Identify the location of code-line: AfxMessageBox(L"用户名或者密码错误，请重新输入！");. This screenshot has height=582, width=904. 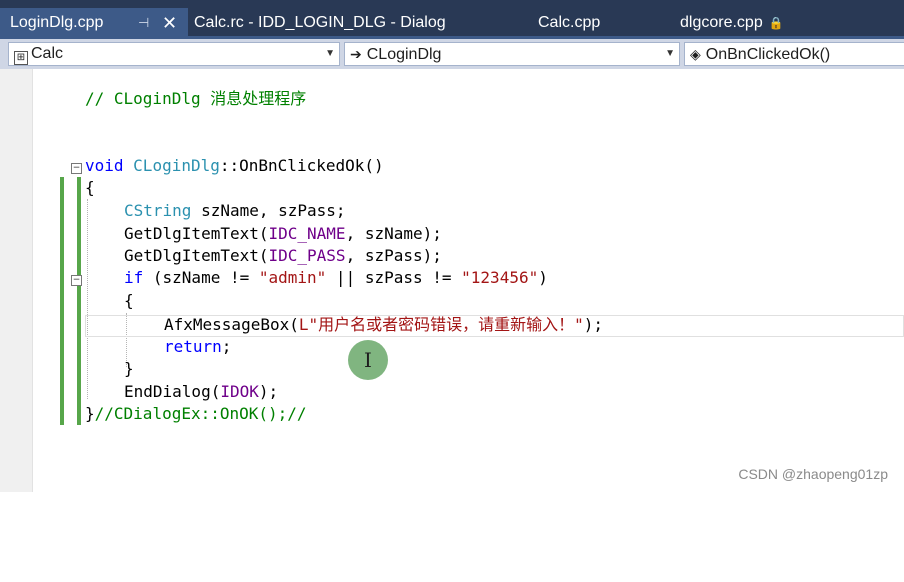
(384, 324).